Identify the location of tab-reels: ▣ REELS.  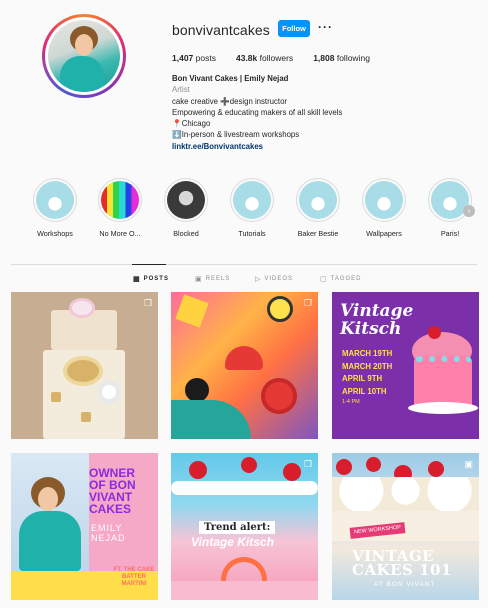
(212, 279).